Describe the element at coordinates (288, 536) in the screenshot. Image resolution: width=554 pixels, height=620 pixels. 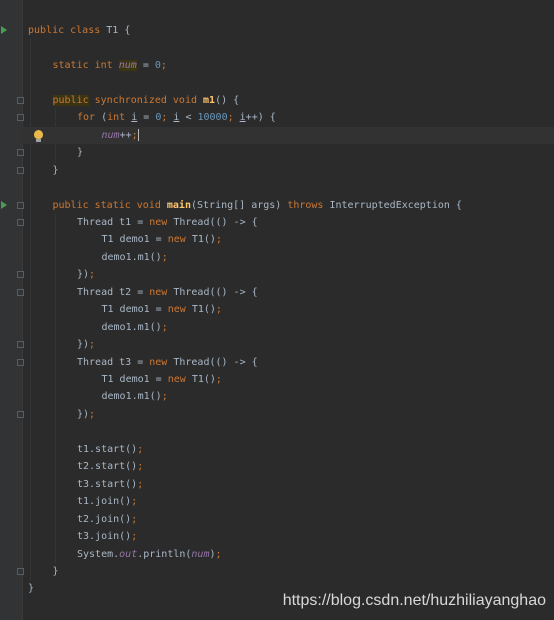
I see `code-line: t3.join();` at that location.